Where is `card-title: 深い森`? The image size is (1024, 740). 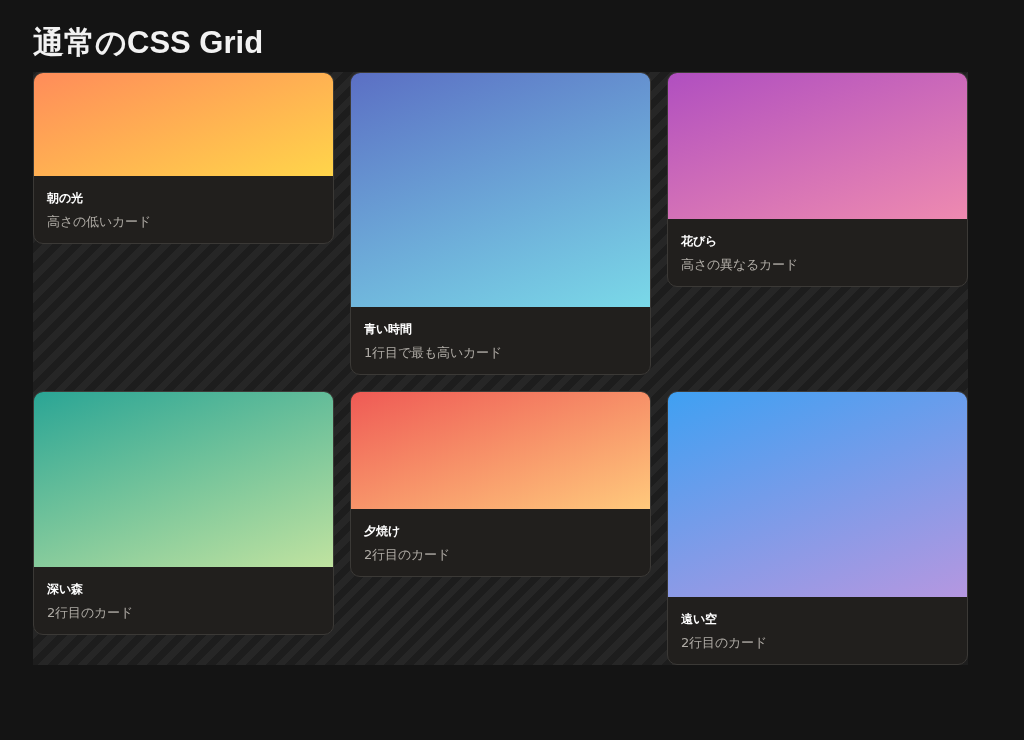
card-title: 深い森 is located at coordinates (65, 589).